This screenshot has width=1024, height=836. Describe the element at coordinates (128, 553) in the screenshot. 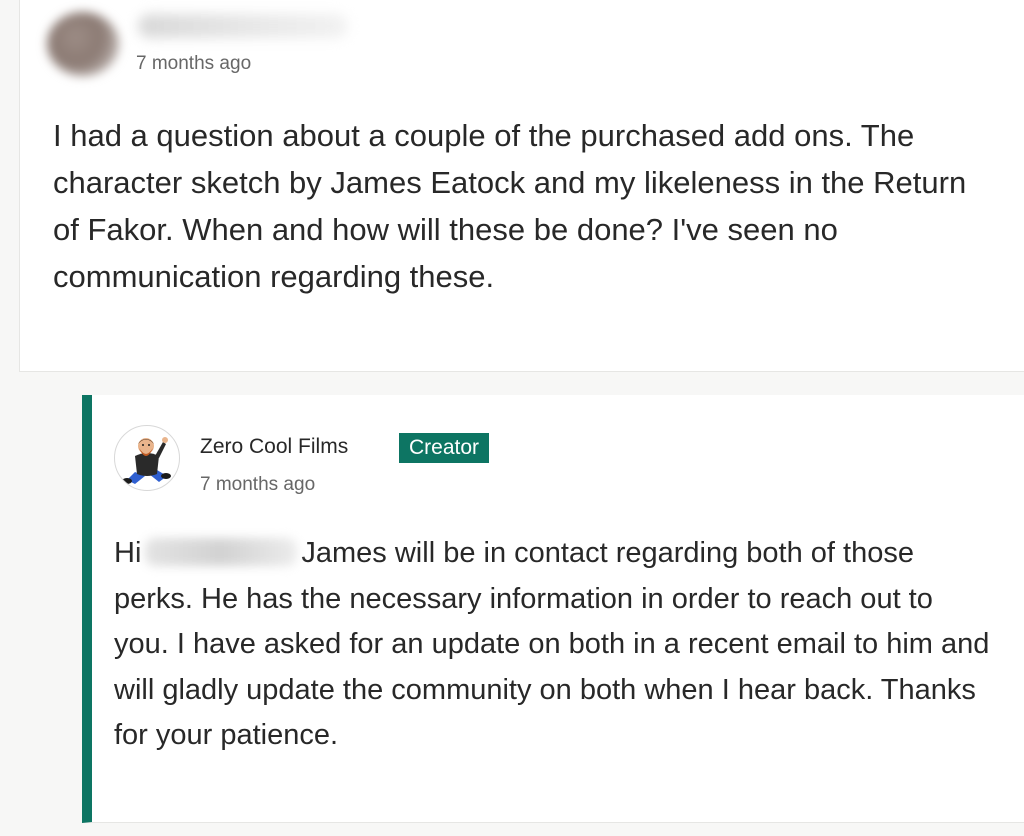

I see `reply-greeting: Hi` at that location.